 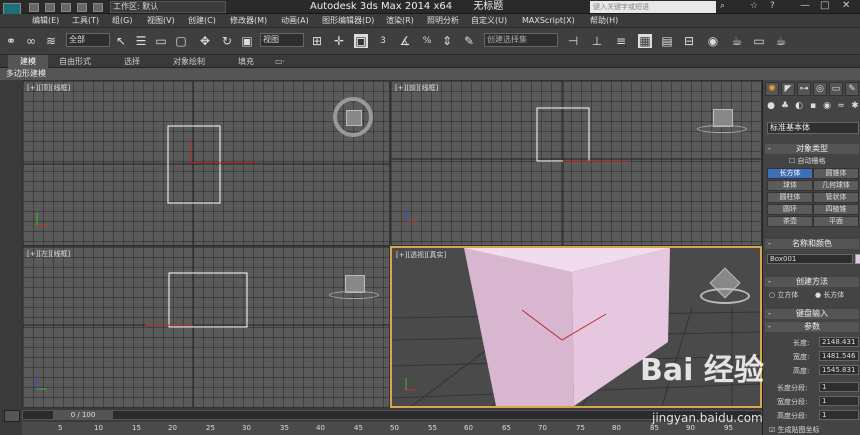 What do you see at coordinates (85, 21) in the screenshot?
I see `menu-tools: 工具(T)` at bounding box center [85, 21].